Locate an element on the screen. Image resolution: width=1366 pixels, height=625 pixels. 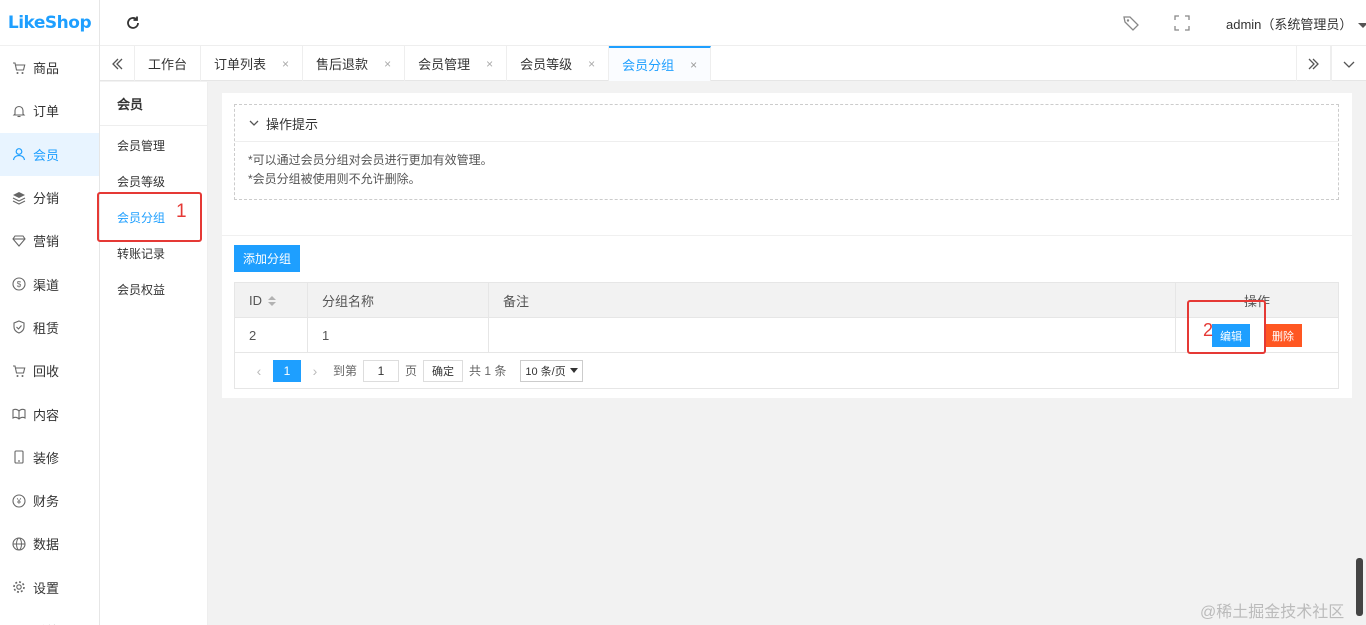
table-header: ID 分组名称 备注 操作 is located at coordinates (786, 300).